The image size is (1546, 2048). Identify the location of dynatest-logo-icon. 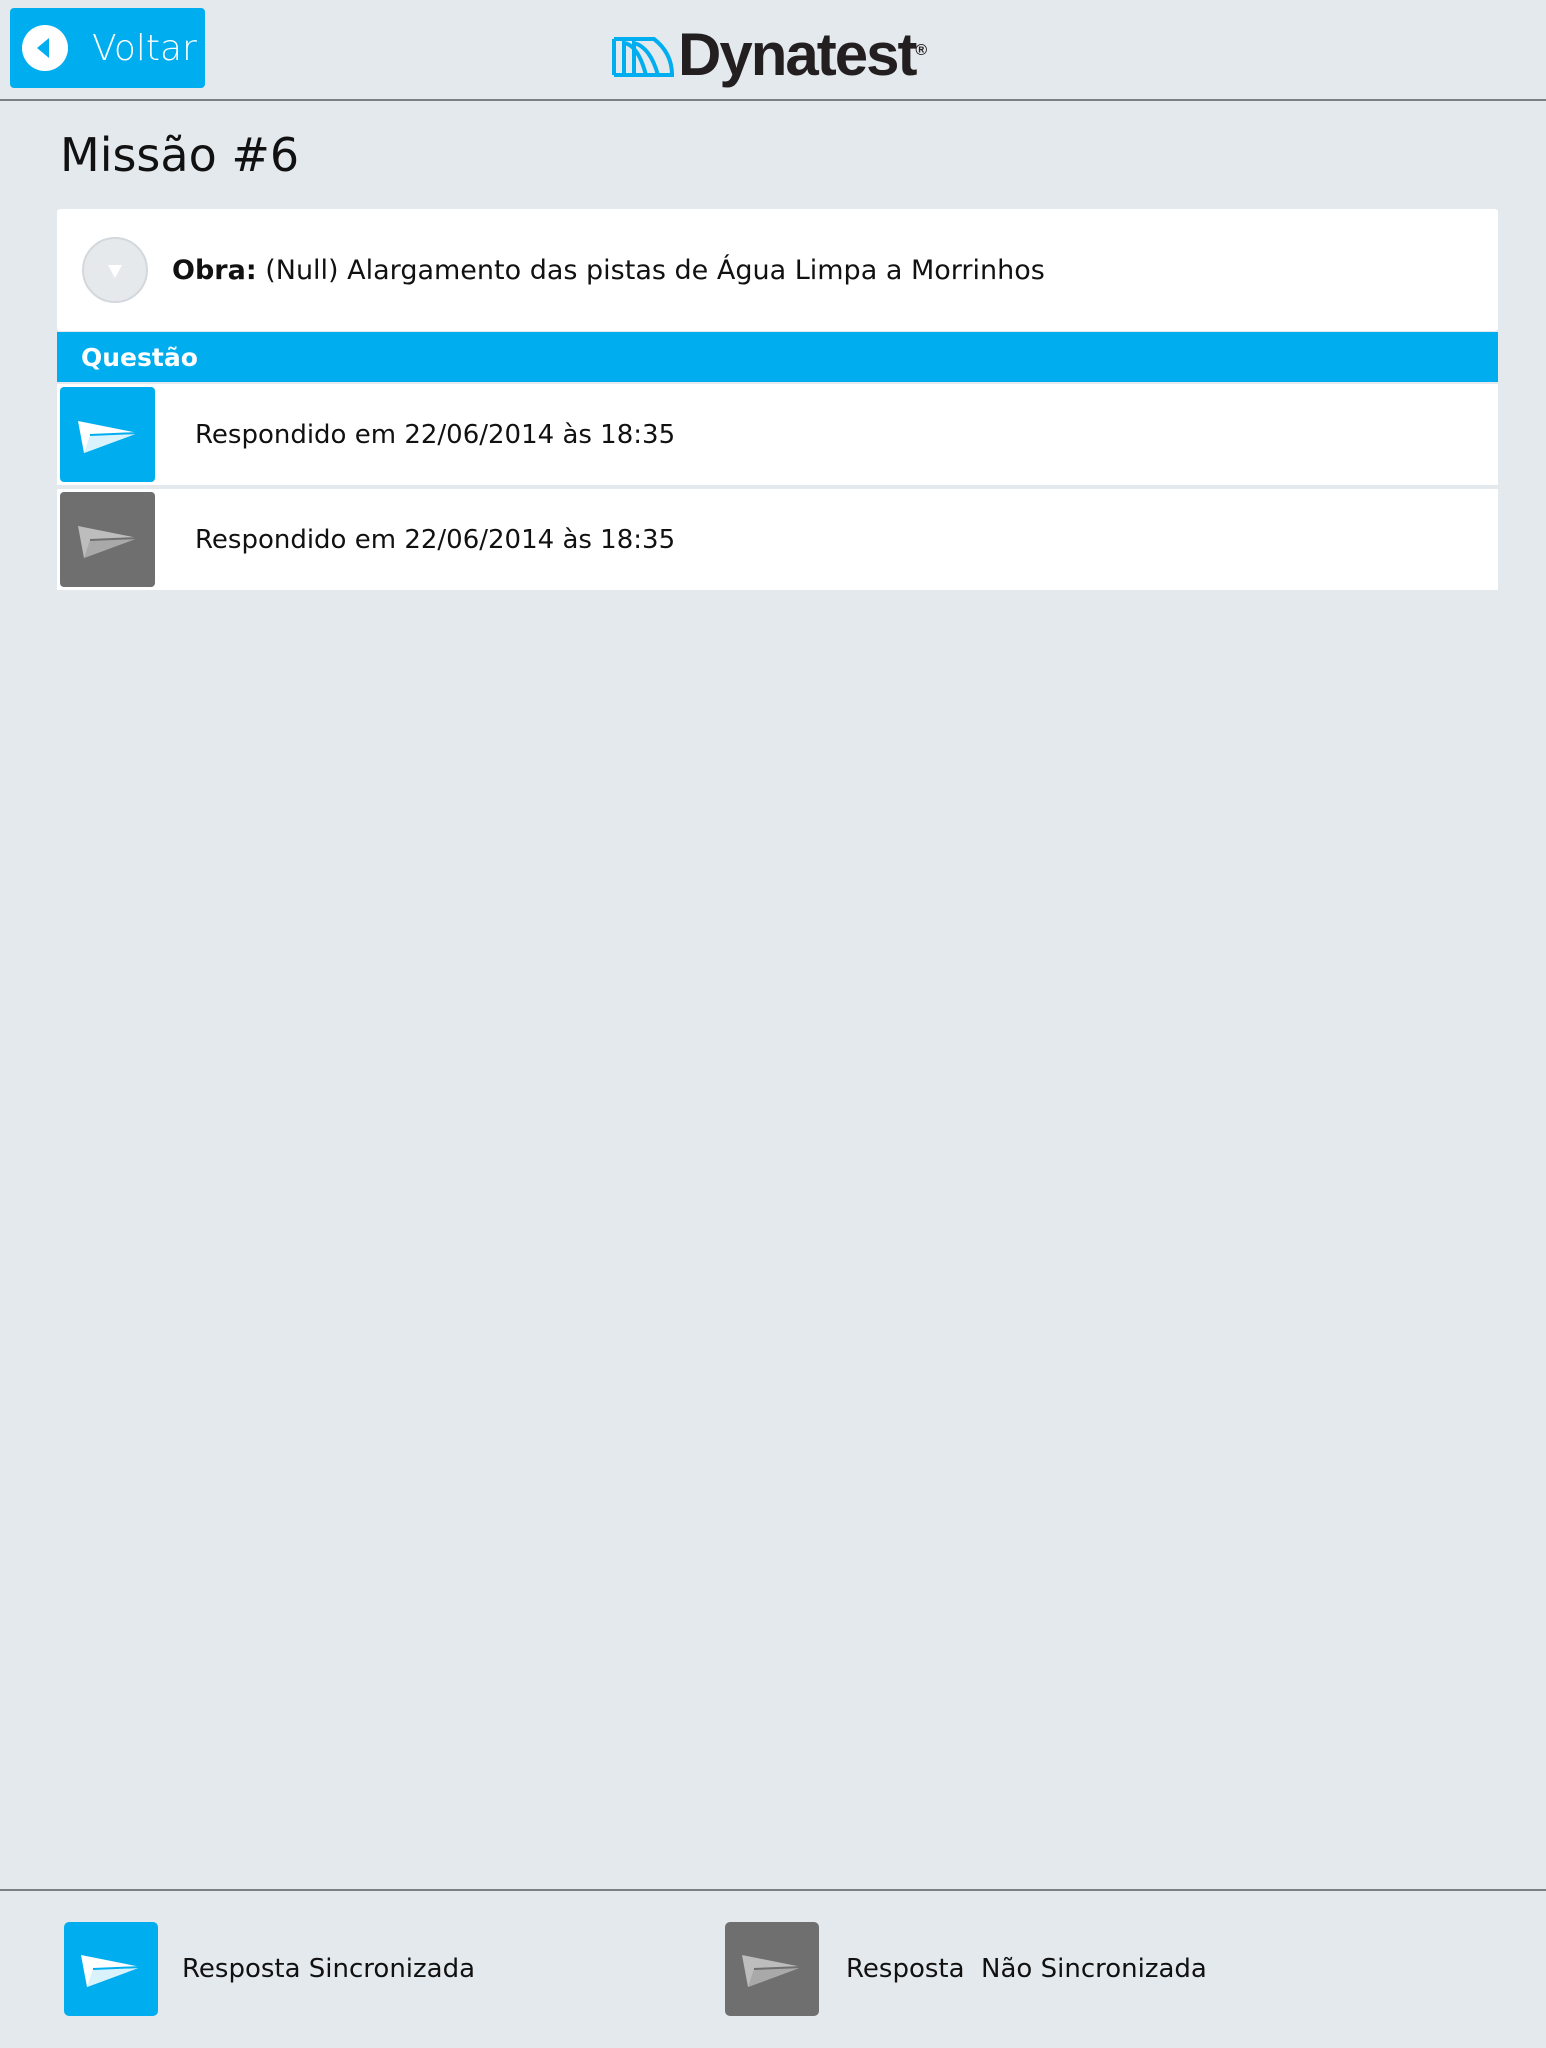
(643, 57).